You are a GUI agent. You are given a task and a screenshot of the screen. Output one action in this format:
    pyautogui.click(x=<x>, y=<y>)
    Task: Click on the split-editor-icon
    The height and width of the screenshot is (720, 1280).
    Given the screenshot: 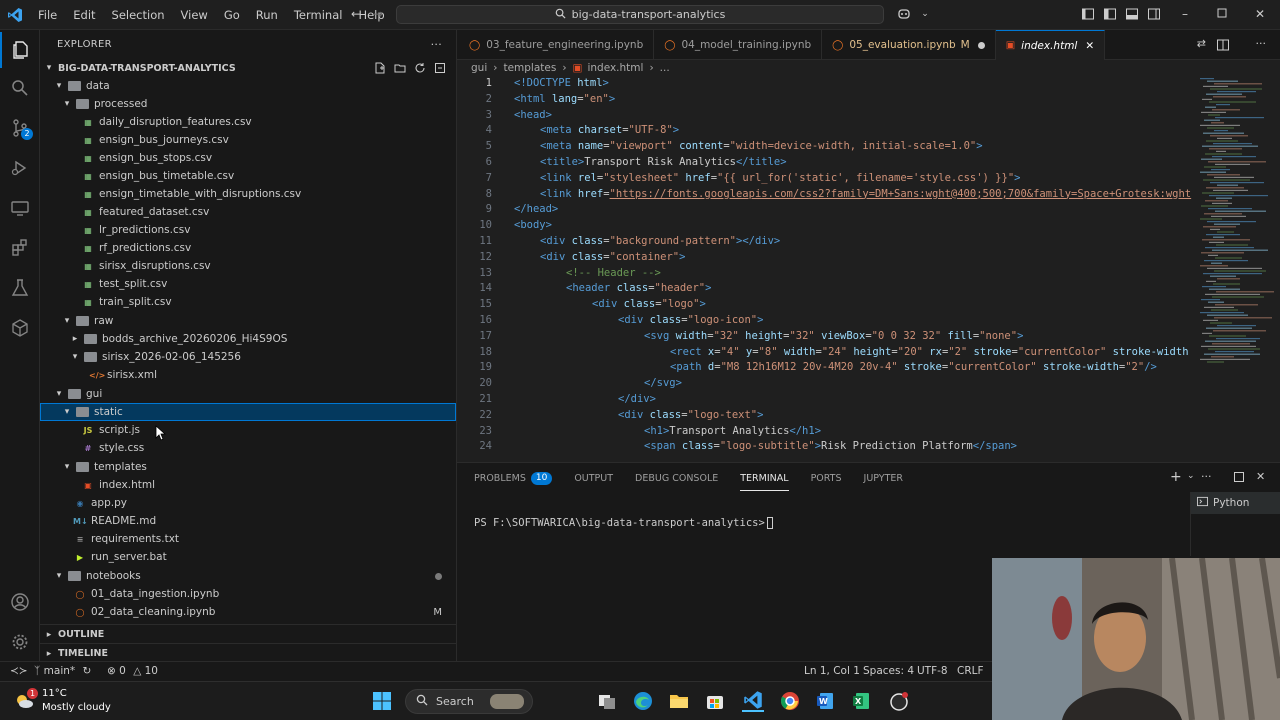 What is the action you would take?
    pyautogui.click(x=1223, y=46)
    